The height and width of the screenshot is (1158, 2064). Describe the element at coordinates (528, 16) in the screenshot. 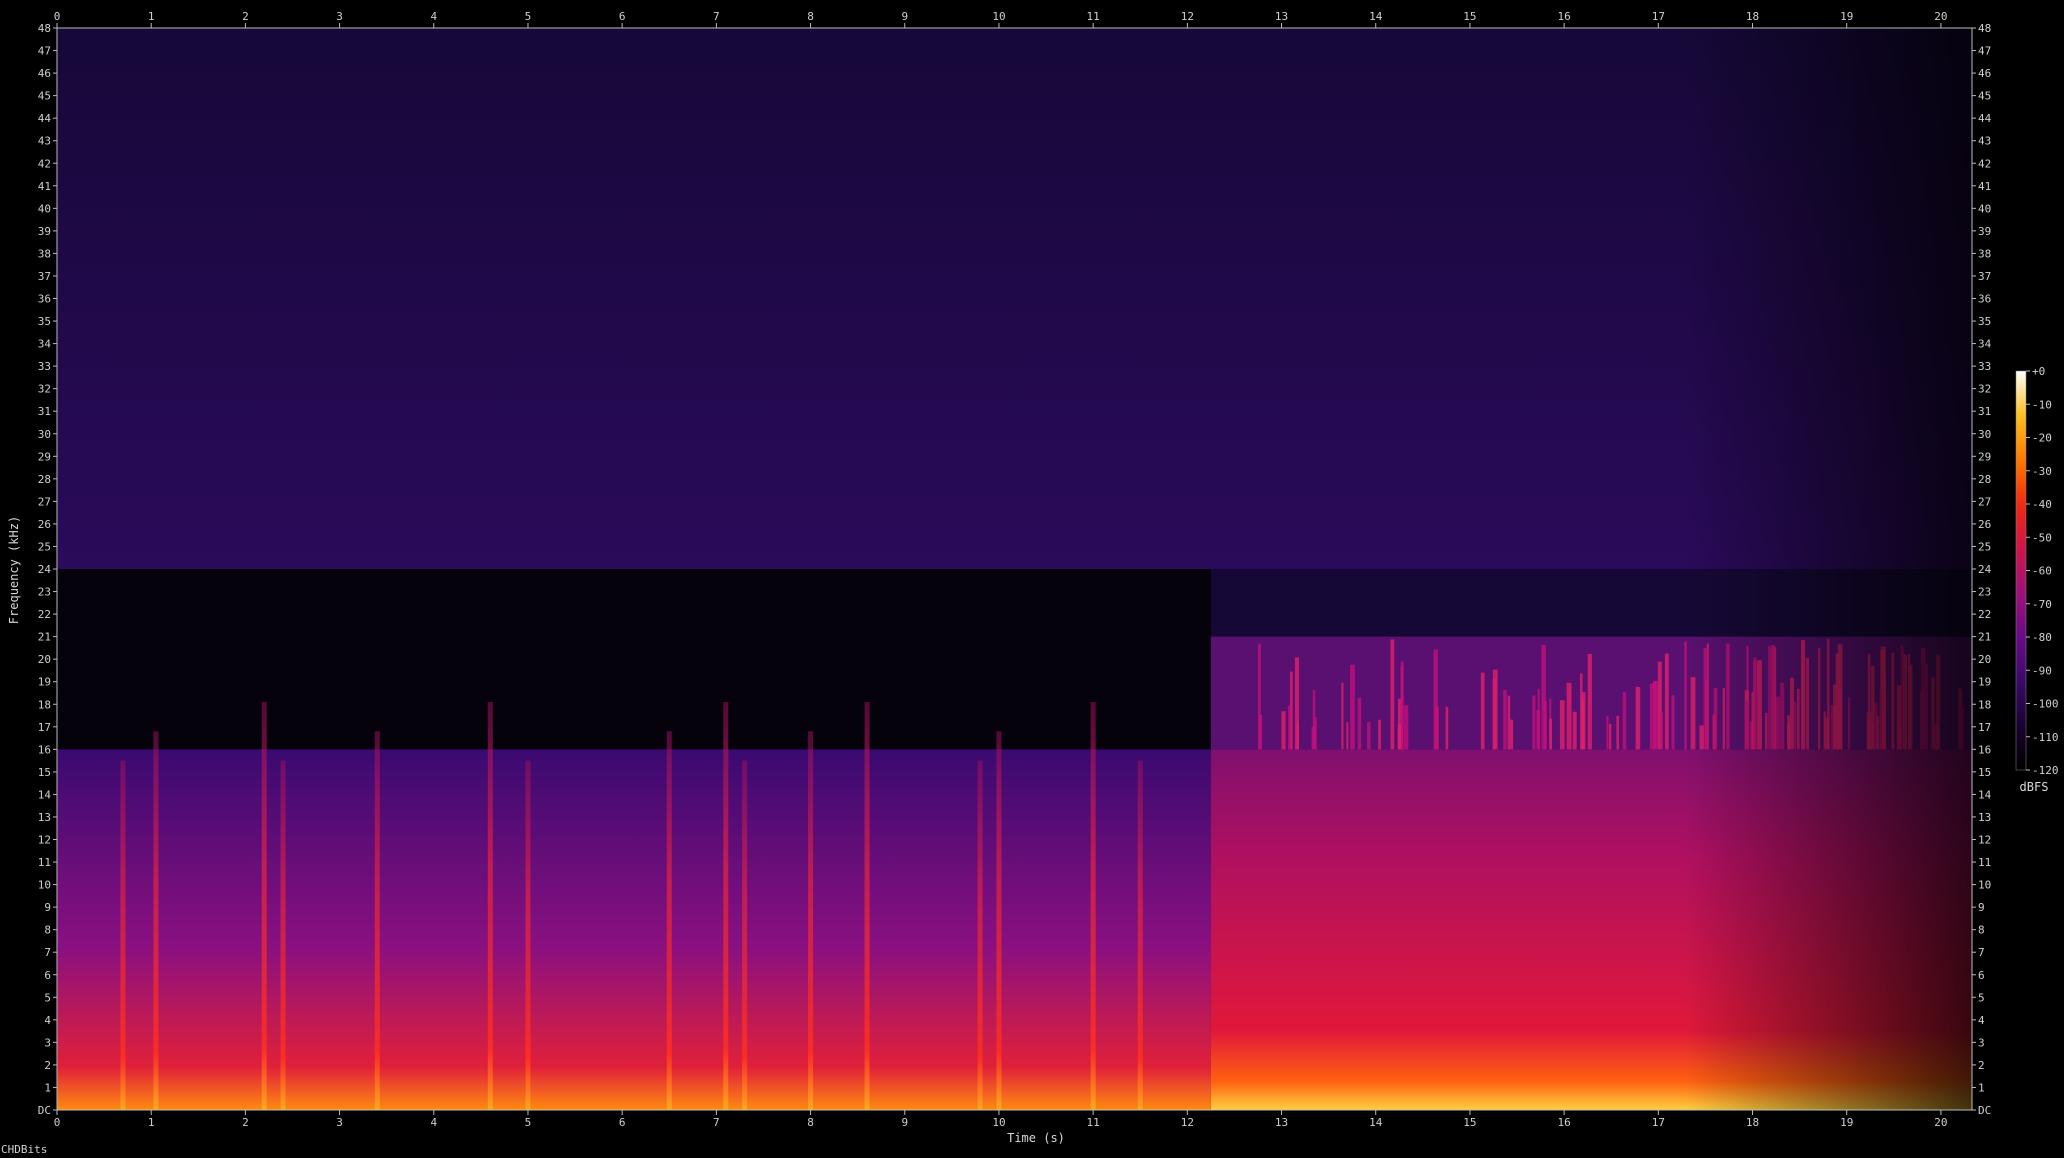

I see `x-tick-top-label: 5` at that location.